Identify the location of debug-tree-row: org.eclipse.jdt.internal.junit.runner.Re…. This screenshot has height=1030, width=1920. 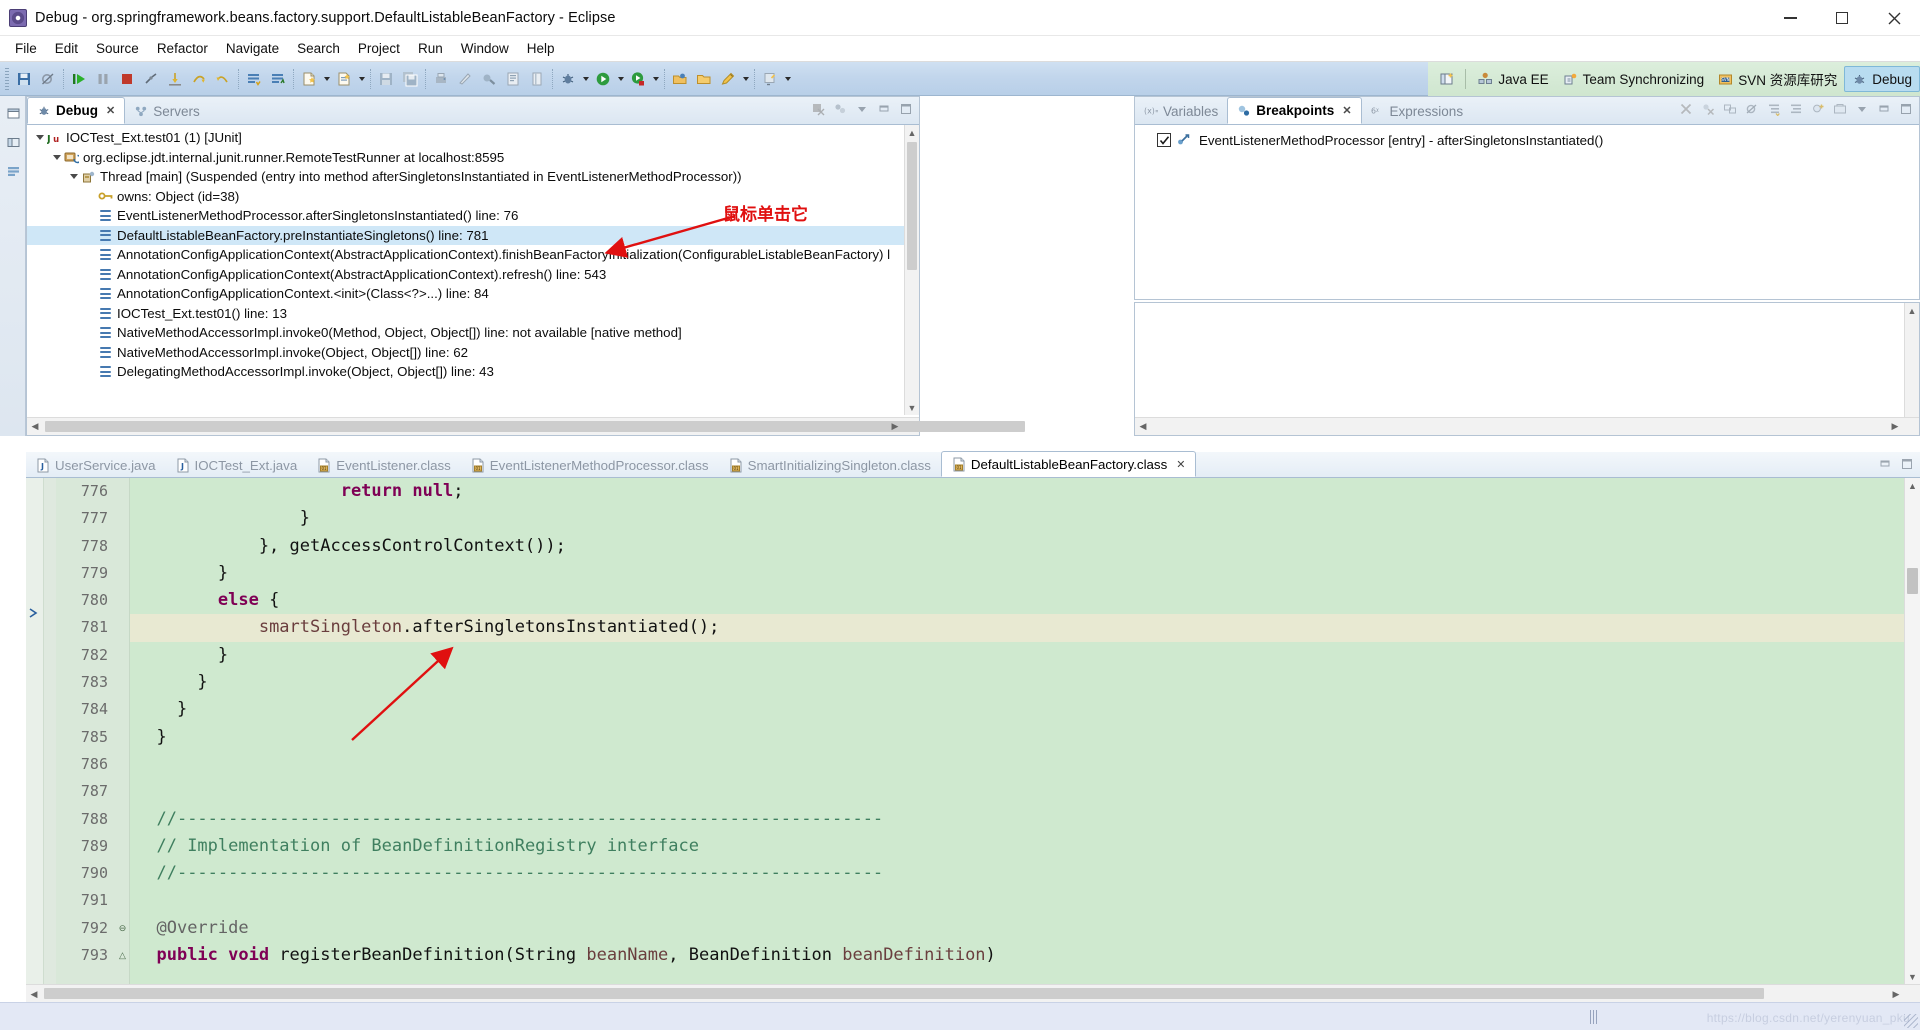
(473, 158).